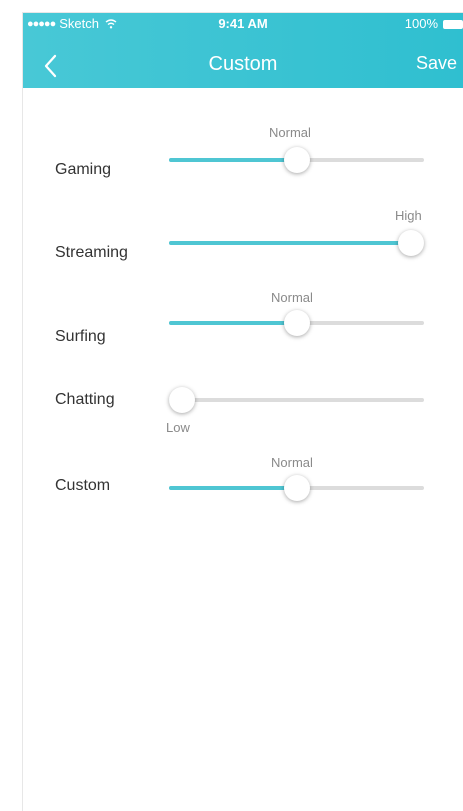 This screenshot has width=463, height=811. Describe the element at coordinates (91, 252) in the screenshot. I see `row-label: Streaming` at that location.